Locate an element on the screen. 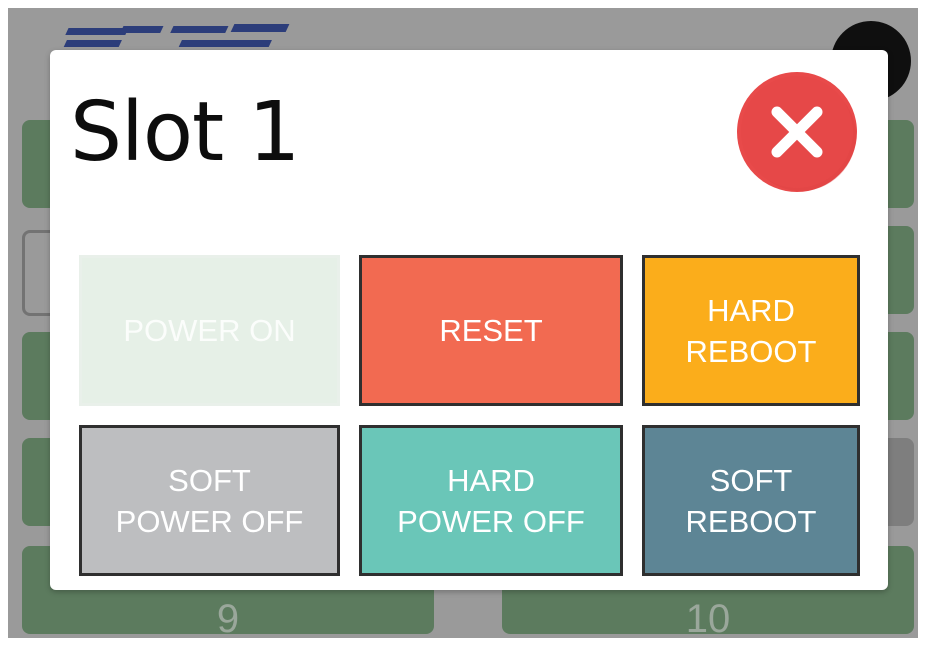 The image size is (926, 646). dialog-title: Slot 1 is located at coordinates (185, 132).